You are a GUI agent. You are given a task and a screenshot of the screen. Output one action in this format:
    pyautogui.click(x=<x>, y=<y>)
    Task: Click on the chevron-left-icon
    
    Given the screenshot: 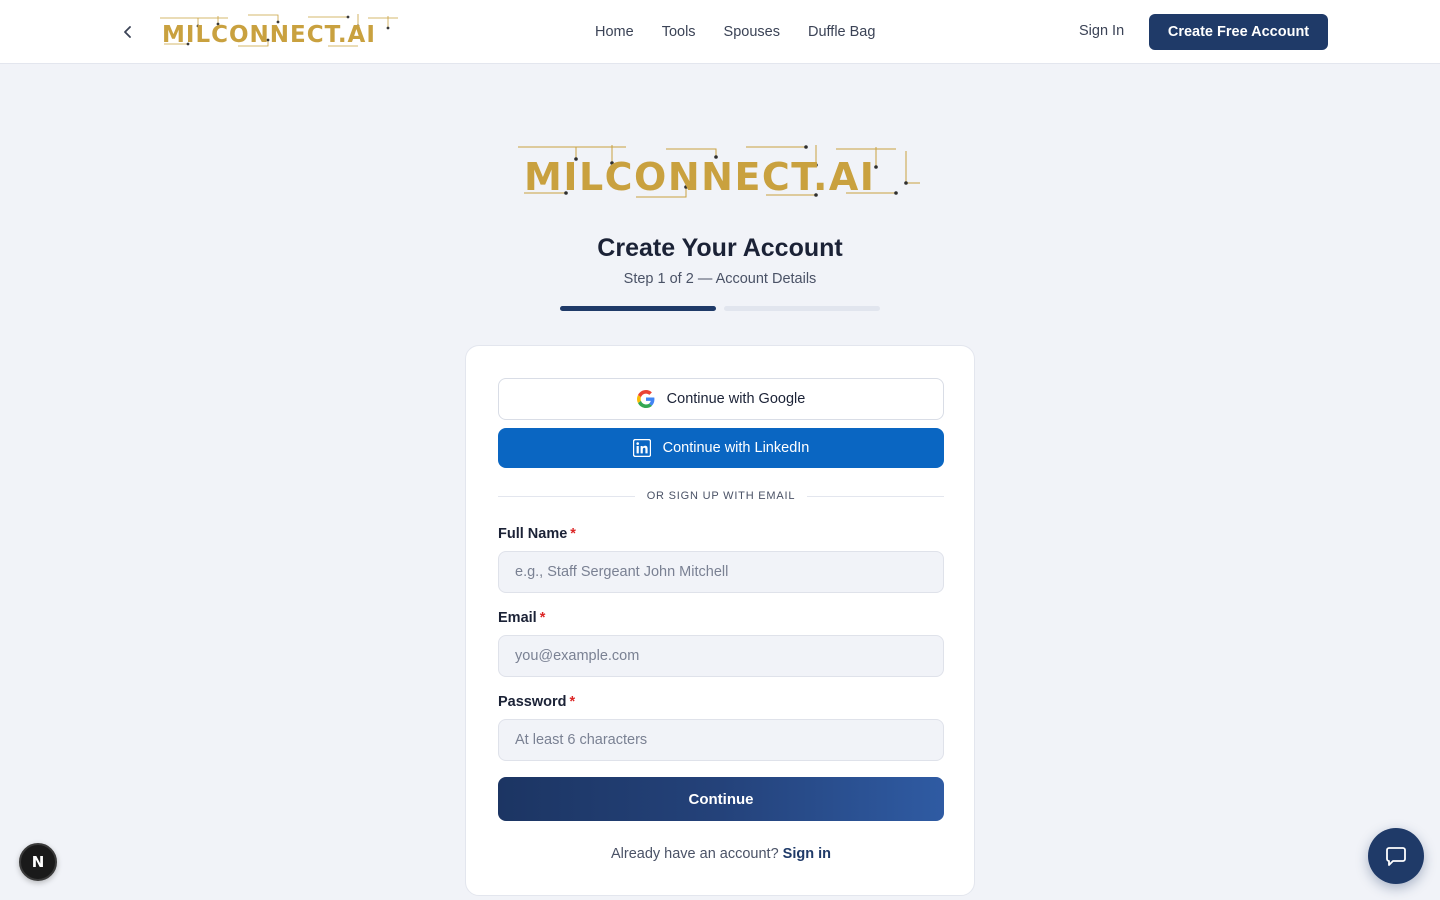 What is the action you would take?
    pyautogui.click(x=127, y=32)
    